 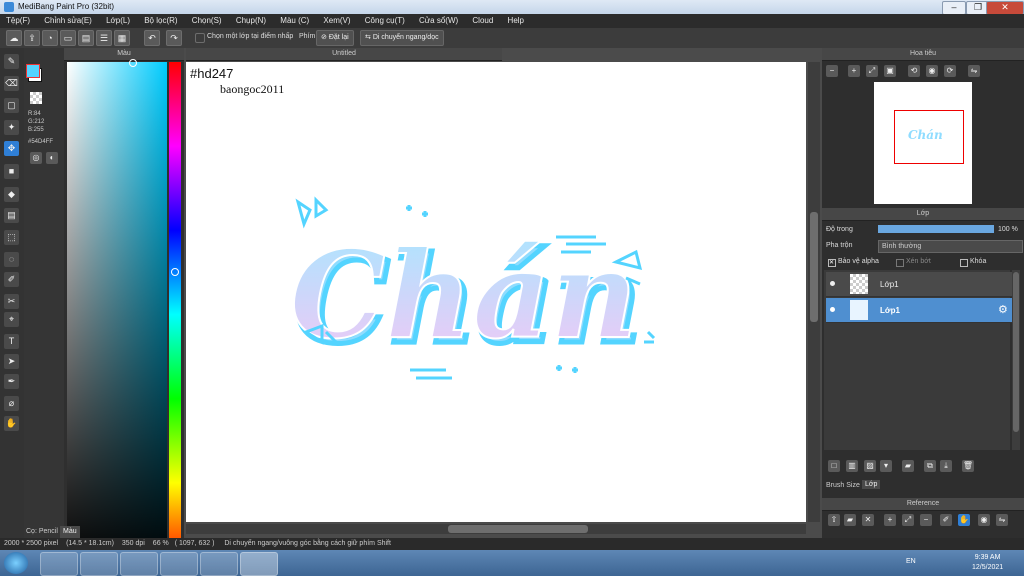 What do you see at coordinates (99, 564) in the screenshot?
I see `internet-explorer-taskbar-icon` at bounding box center [99, 564].